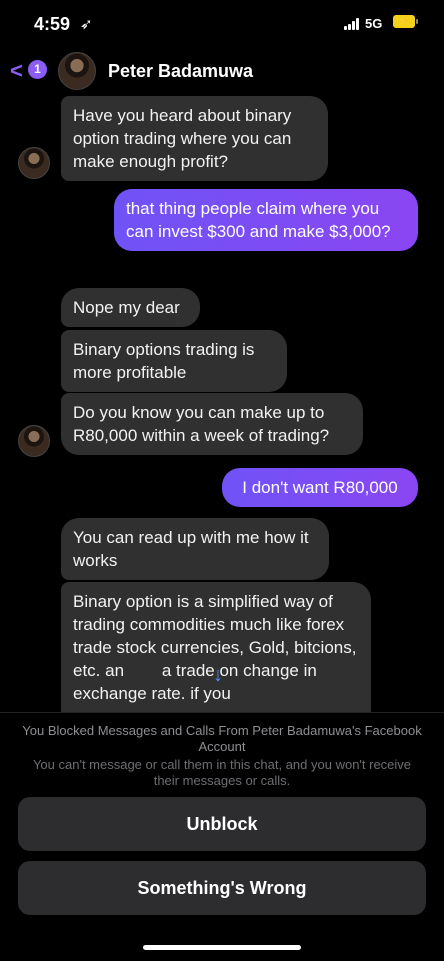 The height and width of the screenshot is (961, 444). I want to click on battery-icon: ⚡, so click(405, 21).